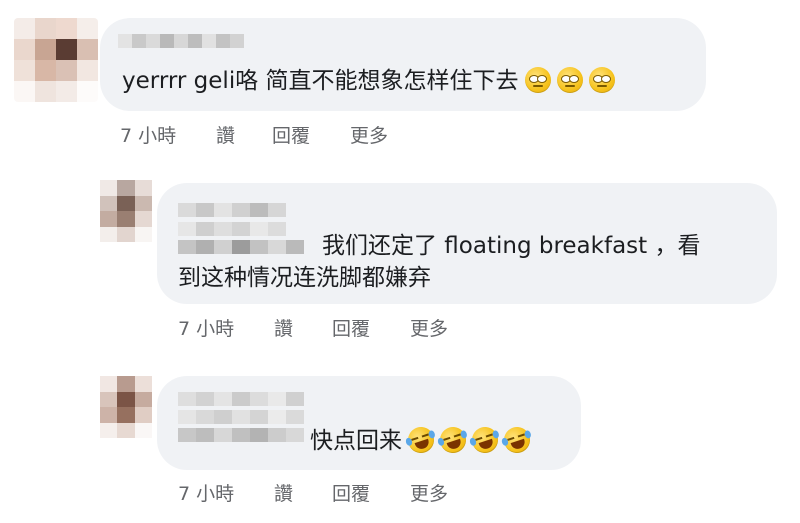  Describe the element at coordinates (320, 81) in the screenshot. I see `comment-text-body: yerrrr geli咯 简直不能想象怎样住下去` at that location.